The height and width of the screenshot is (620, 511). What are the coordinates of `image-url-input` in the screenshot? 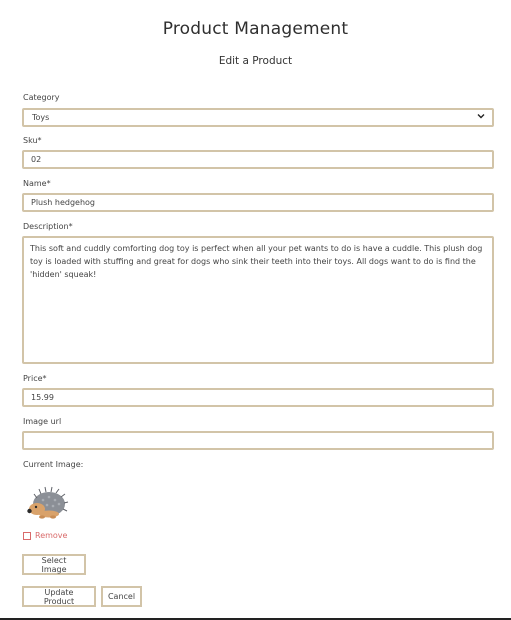 It's located at (258, 440).